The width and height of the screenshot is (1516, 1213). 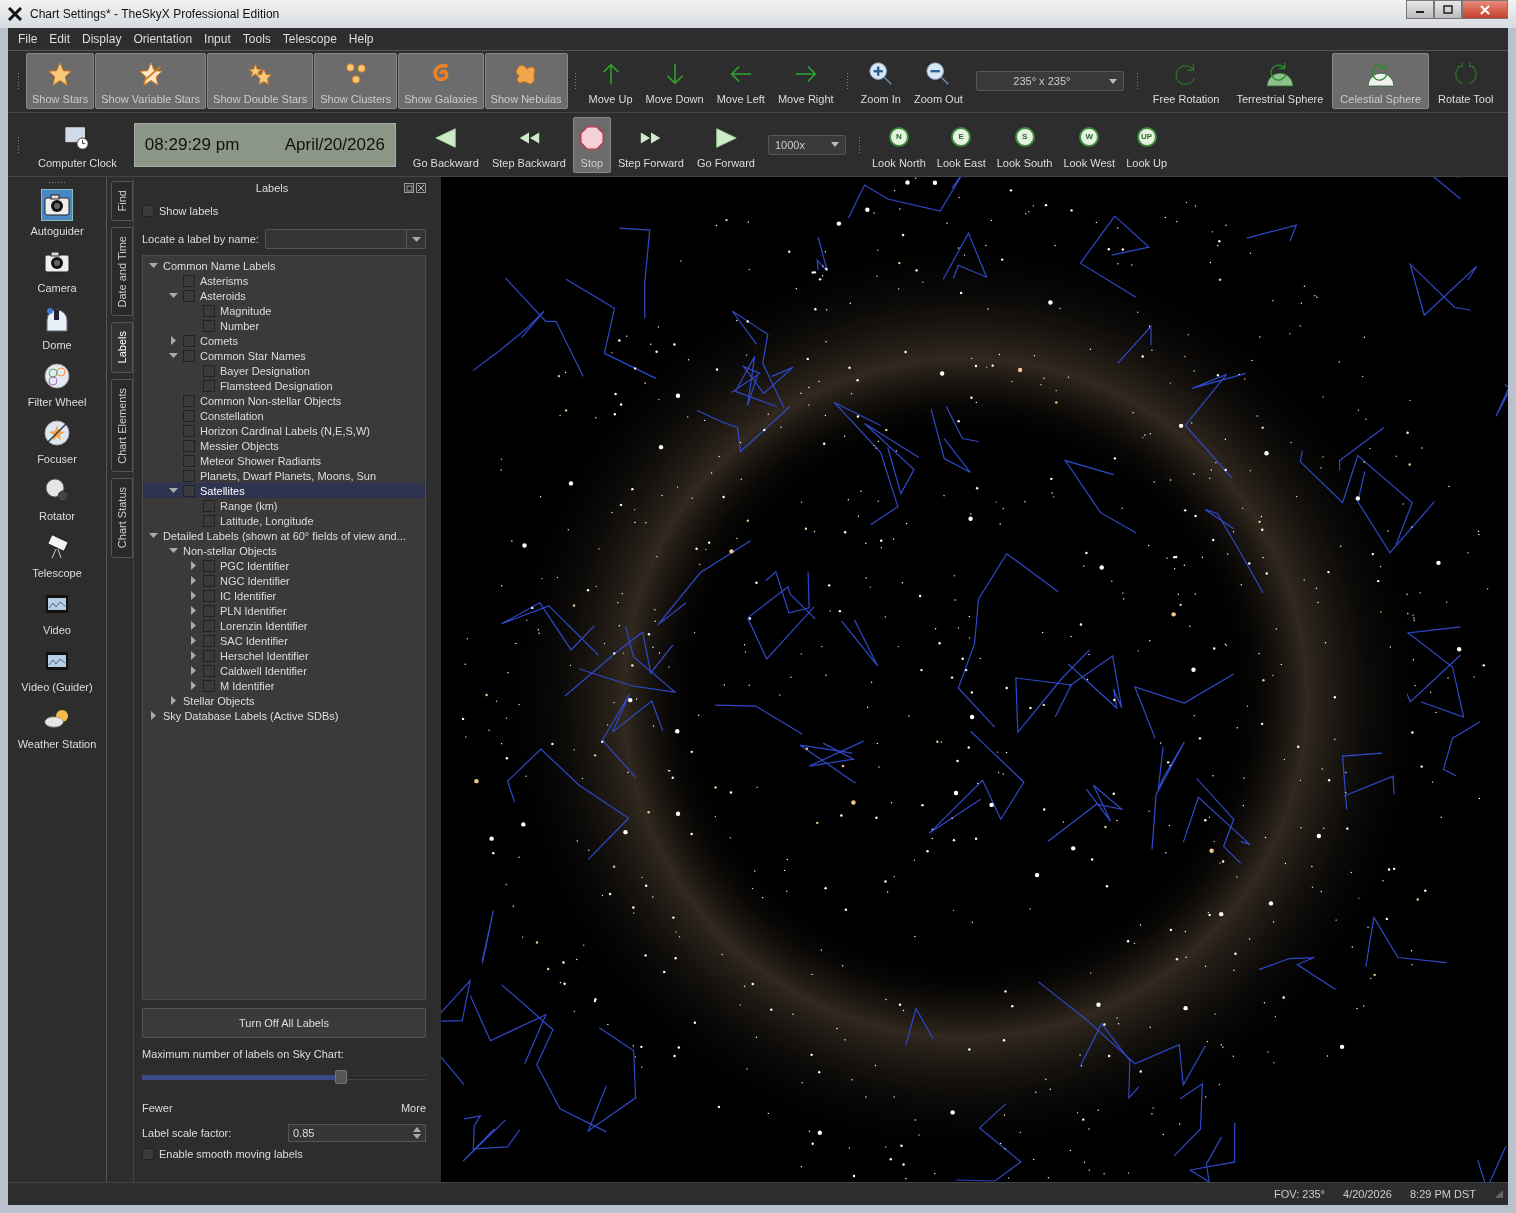 What do you see at coordinates (284, 611) in the screenshot?
I see `tree-row: PLN Identifier` at bounding box center [284, 611].